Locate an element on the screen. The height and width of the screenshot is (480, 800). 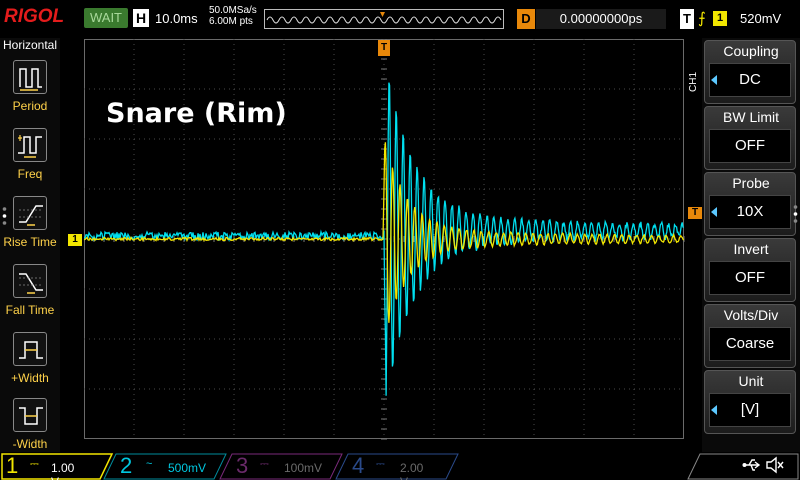
menu-label: Probe is located at coordinates (751, 183).